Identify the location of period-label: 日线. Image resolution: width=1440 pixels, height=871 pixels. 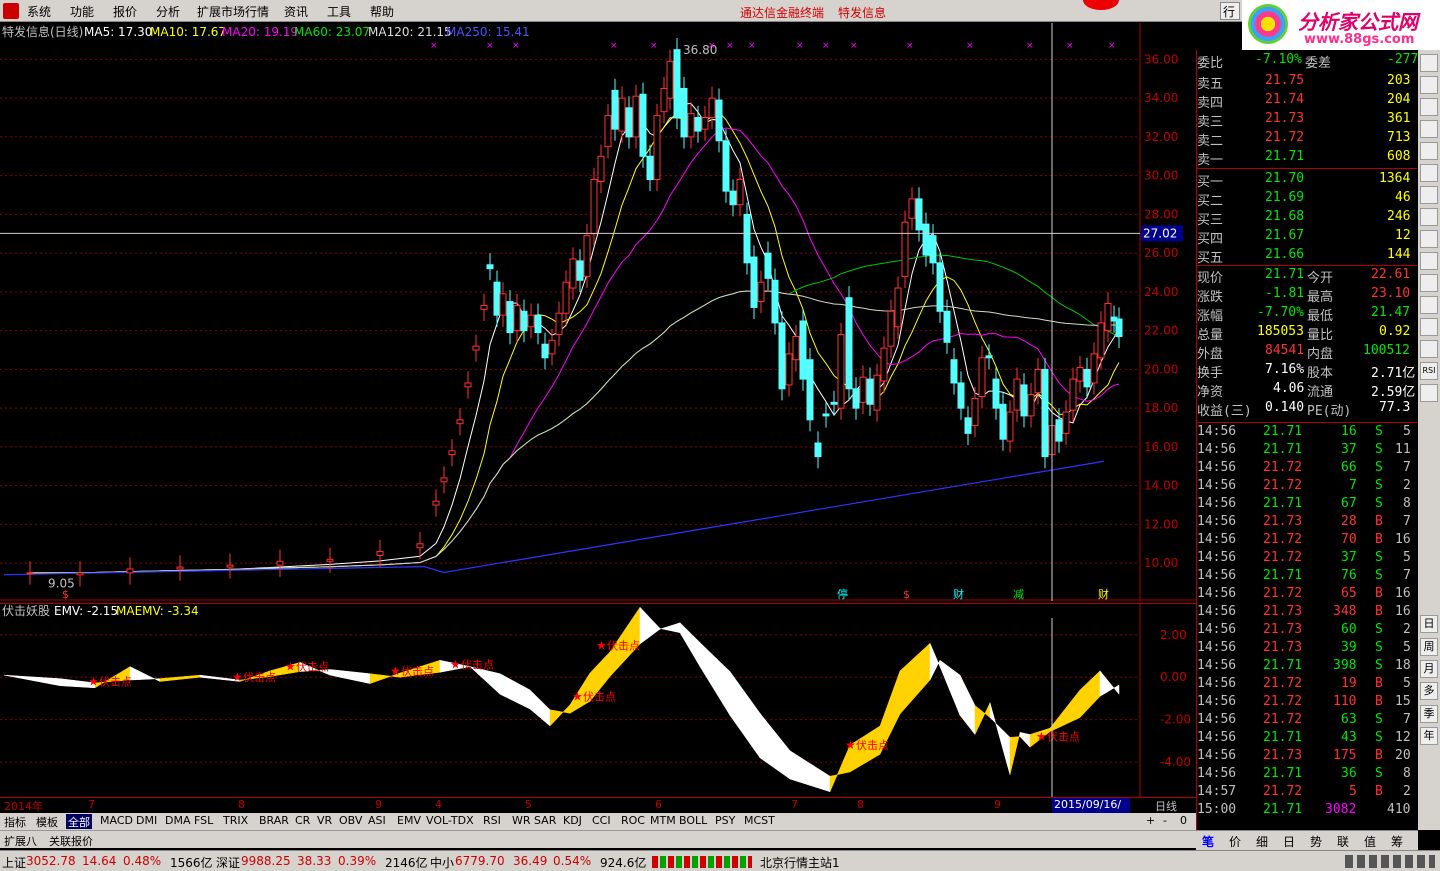
(1166, 806).